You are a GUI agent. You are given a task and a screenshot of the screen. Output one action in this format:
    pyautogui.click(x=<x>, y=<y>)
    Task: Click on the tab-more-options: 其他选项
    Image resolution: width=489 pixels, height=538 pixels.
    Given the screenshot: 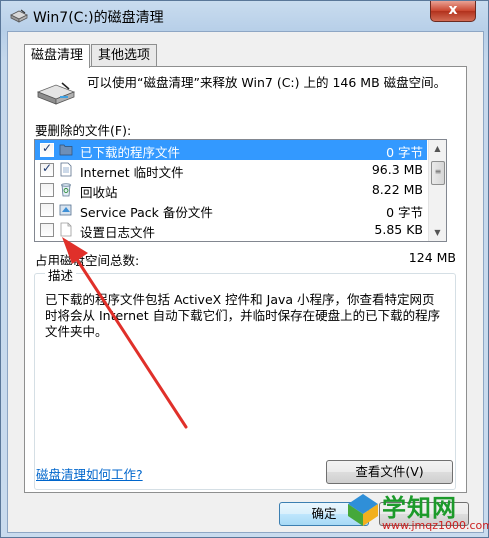 What is the action you would take?
    pyautogui.click(x=124, y=55)
    